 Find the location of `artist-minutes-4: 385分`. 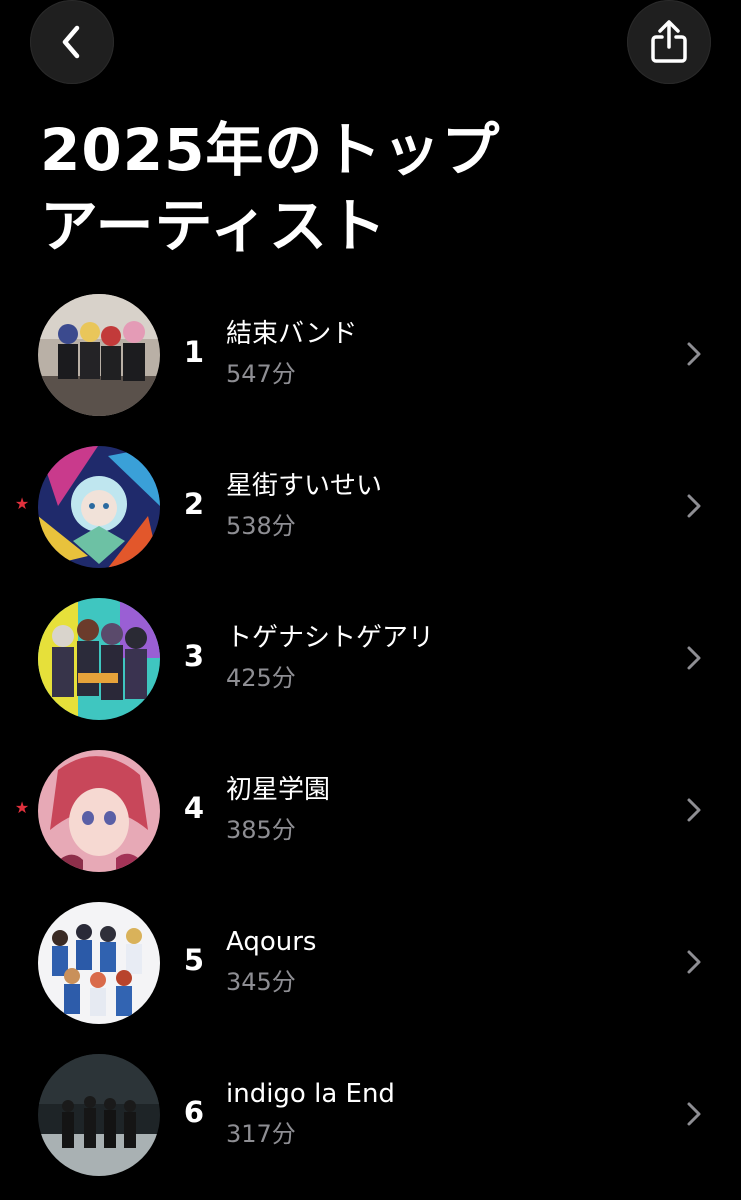

artist-minutes-4: 385分 is located at coordinates (261, 830).